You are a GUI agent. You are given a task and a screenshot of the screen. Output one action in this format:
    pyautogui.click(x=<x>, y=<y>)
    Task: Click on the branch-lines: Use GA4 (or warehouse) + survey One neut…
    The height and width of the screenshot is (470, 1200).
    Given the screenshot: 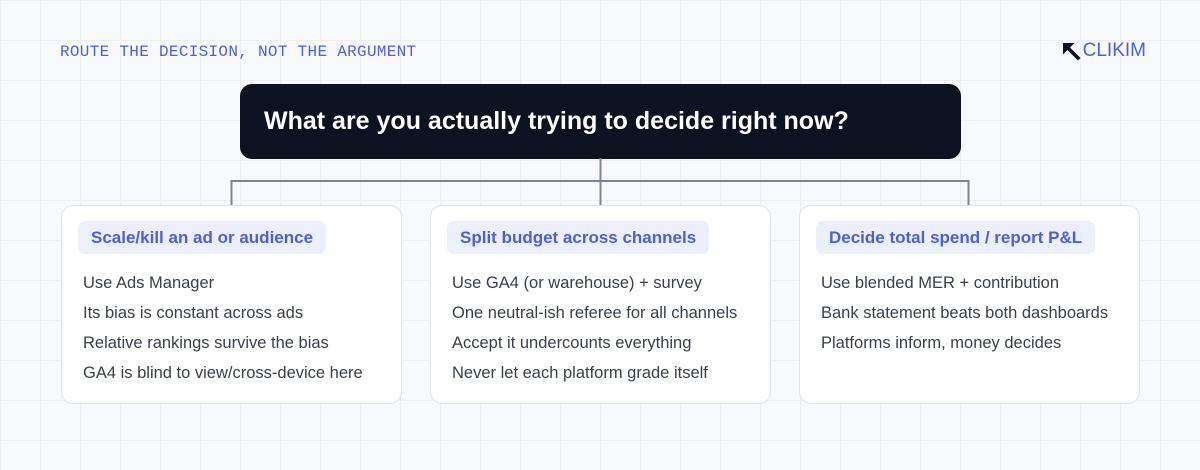 What is the action you would take?
    pyautogui.click(x=600, y=328)
    